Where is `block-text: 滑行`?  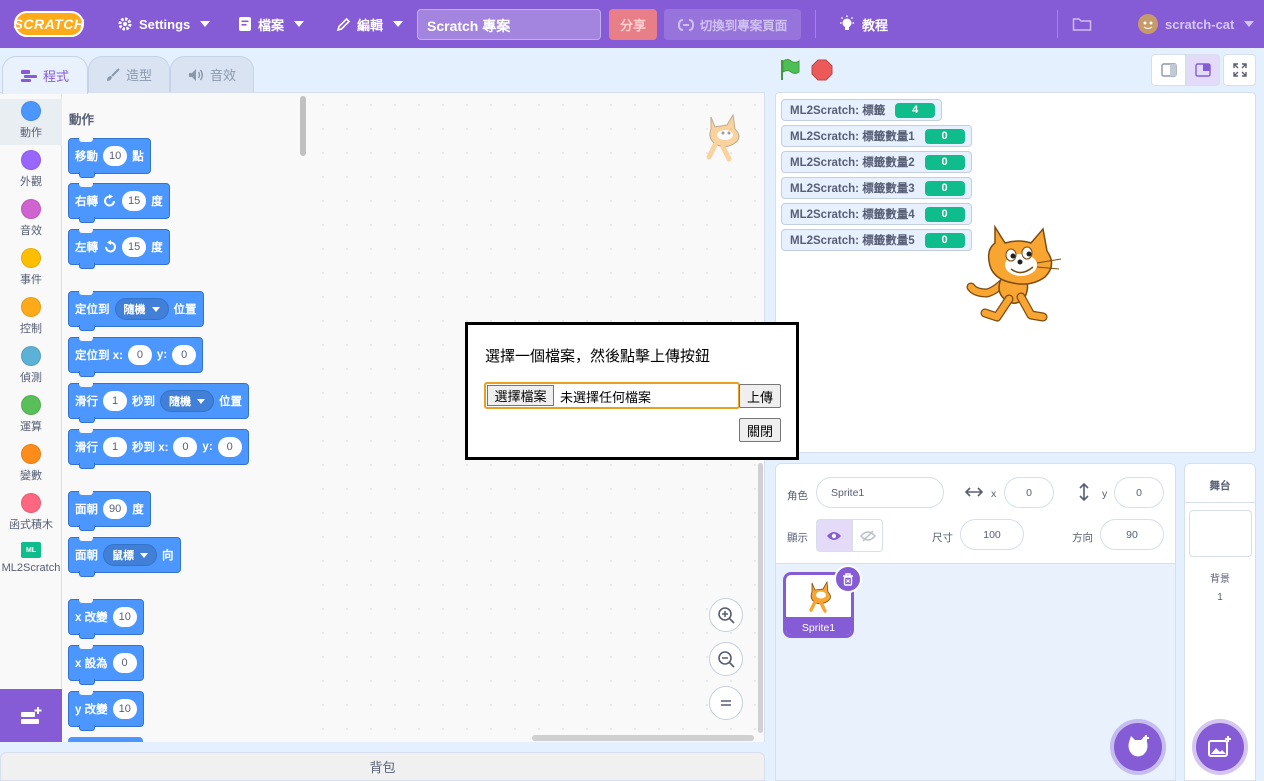 block-text: 滑行 is located at coordinates (86, 448).